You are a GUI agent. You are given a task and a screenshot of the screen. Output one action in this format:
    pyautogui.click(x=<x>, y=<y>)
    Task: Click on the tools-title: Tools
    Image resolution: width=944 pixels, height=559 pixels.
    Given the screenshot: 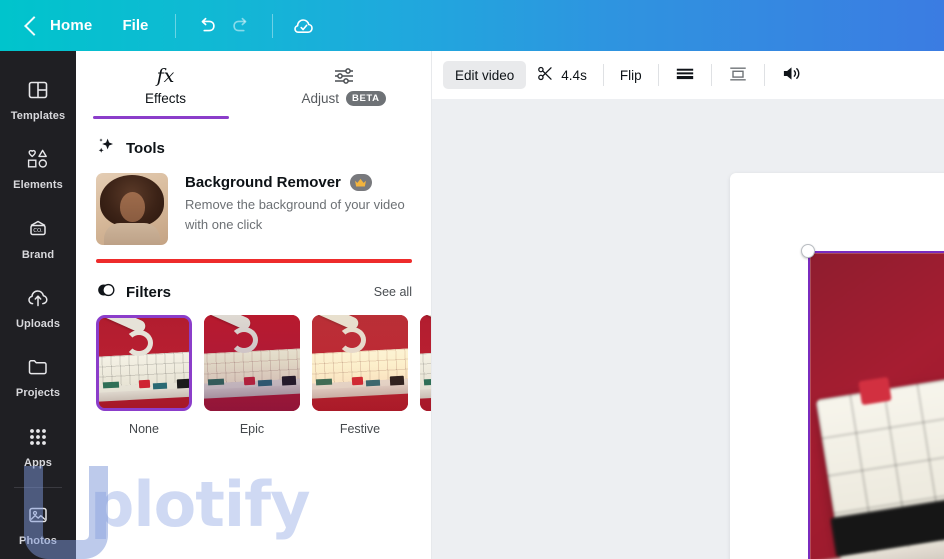 What is the action you would take?
    pyautogui.click(x=145, y=148)
    